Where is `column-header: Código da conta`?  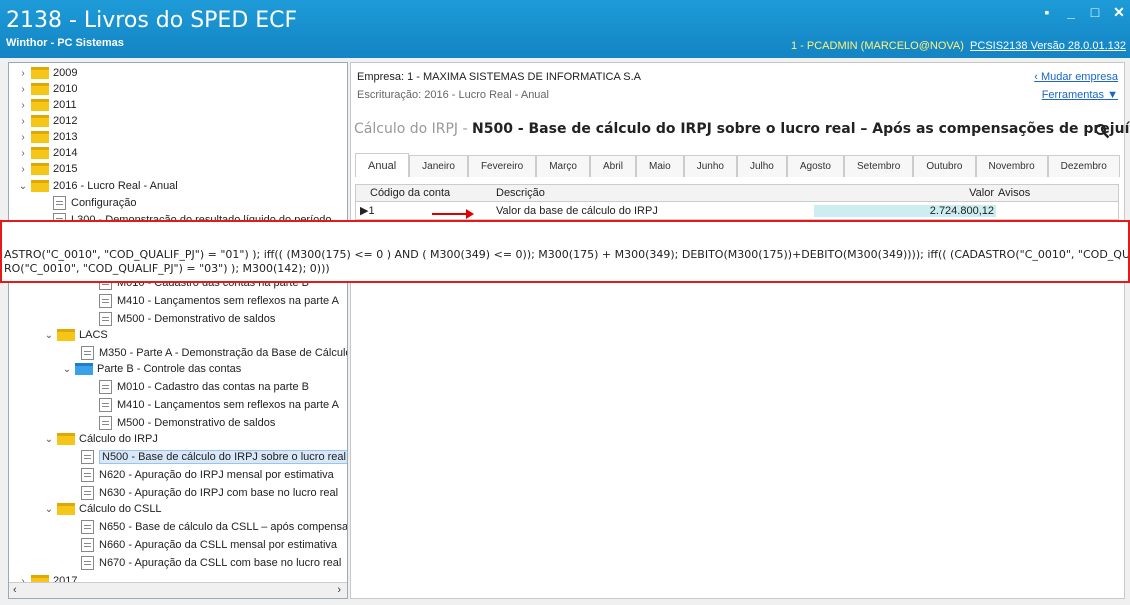 column-header: Código da conta is located at coordinates (426, 193).